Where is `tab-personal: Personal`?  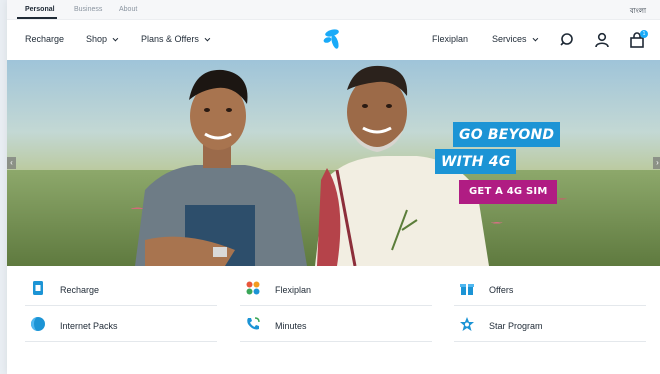 tab-personal: Personal is located at coordinates (40, 9).